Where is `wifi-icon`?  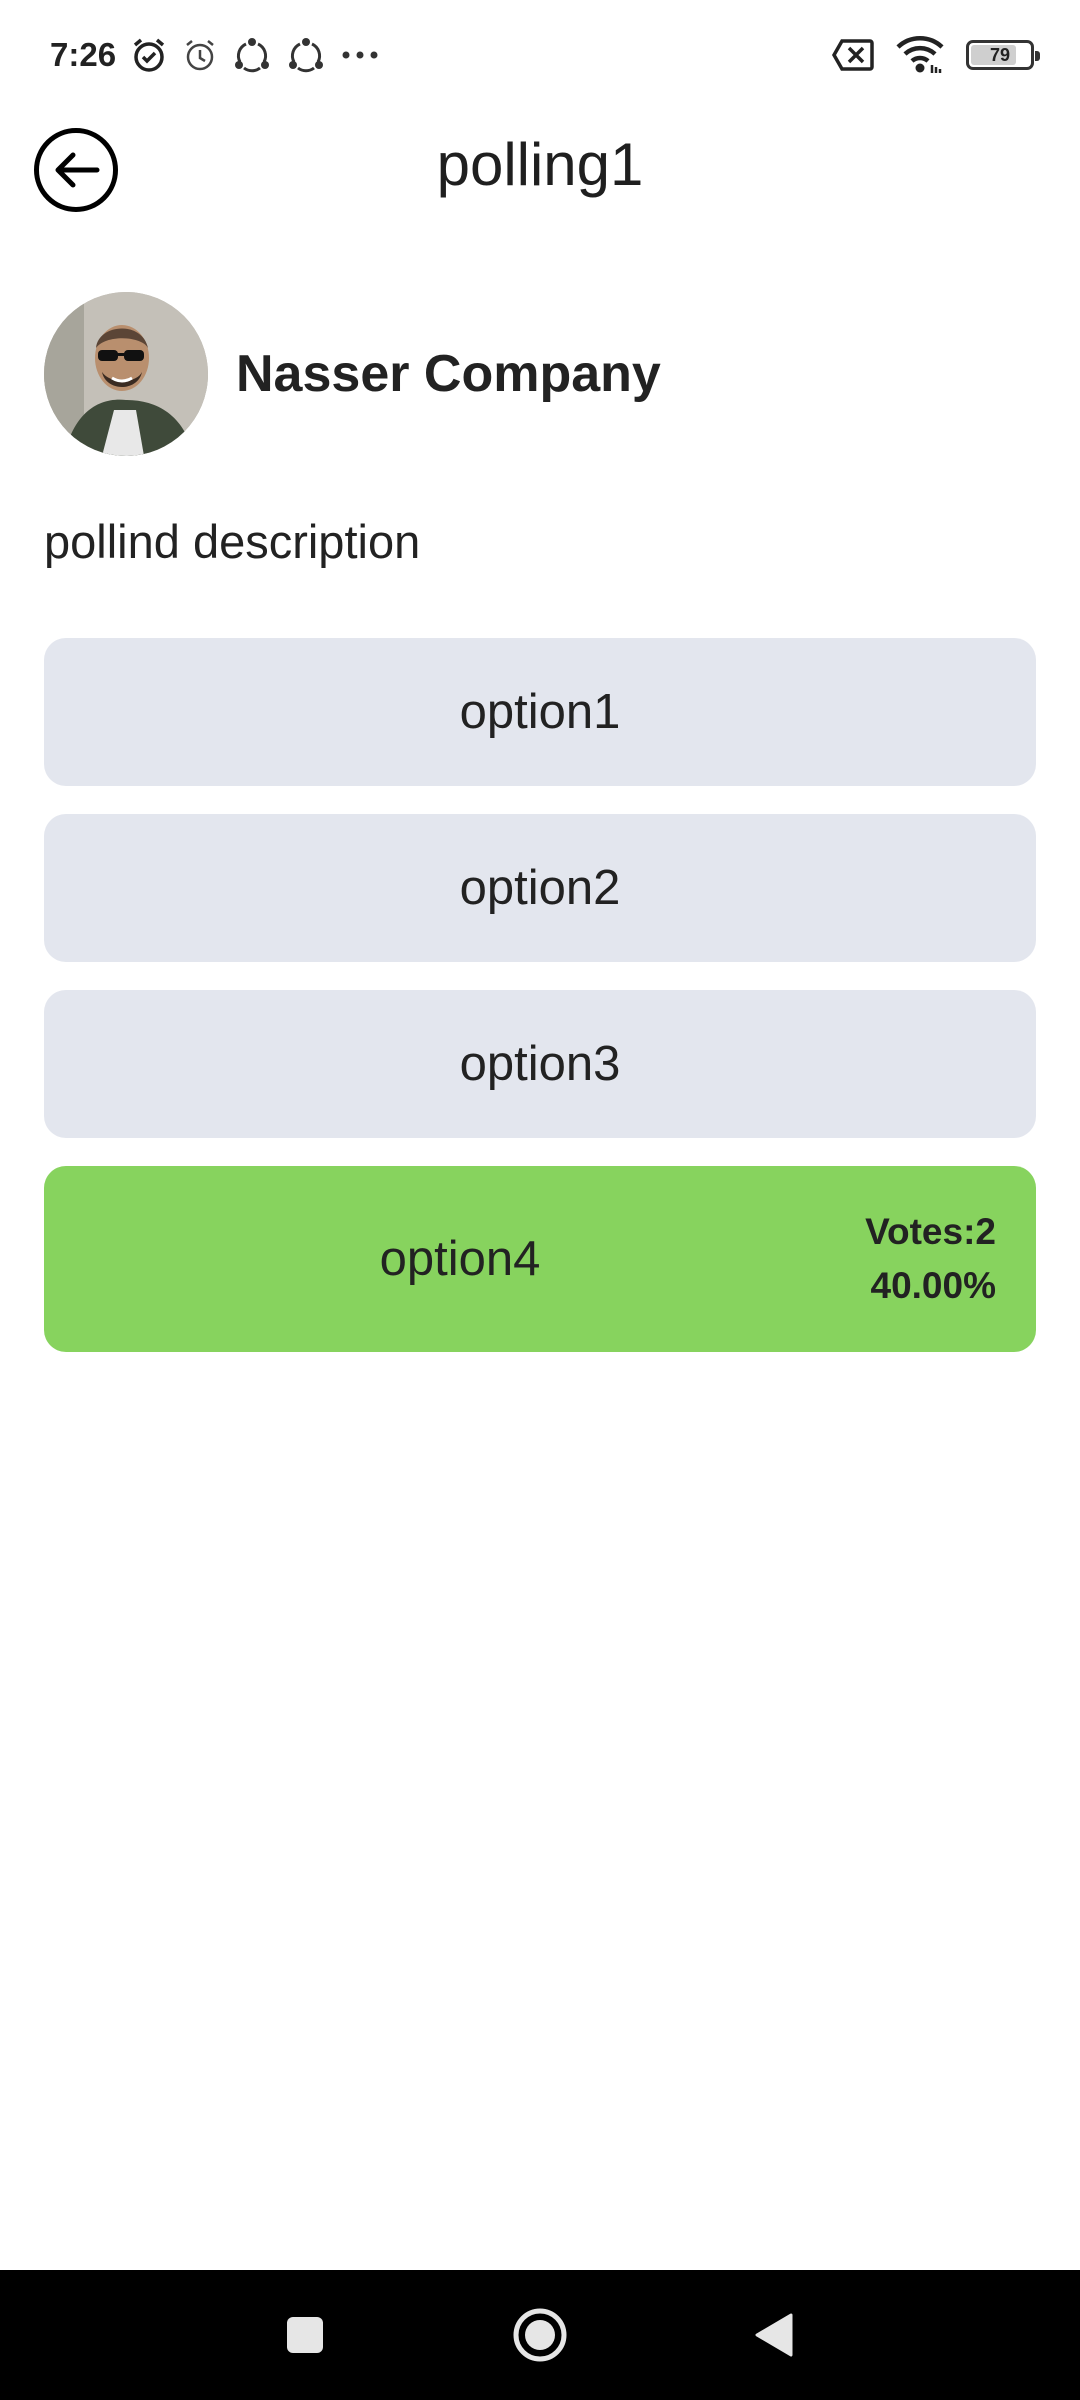
wifi-icon is located at coordinates (920, 55).